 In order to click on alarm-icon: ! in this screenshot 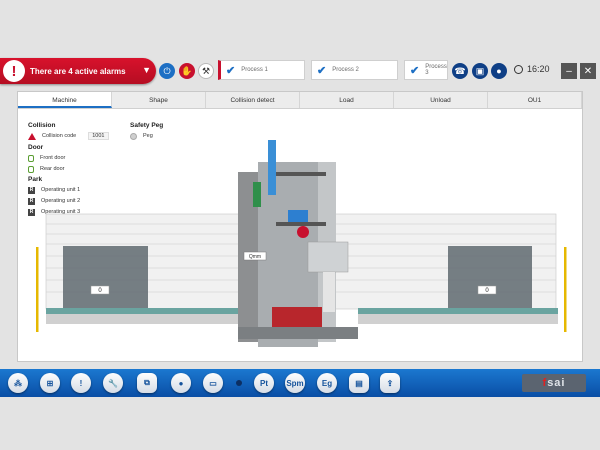, I will do `click(14, 71)`.